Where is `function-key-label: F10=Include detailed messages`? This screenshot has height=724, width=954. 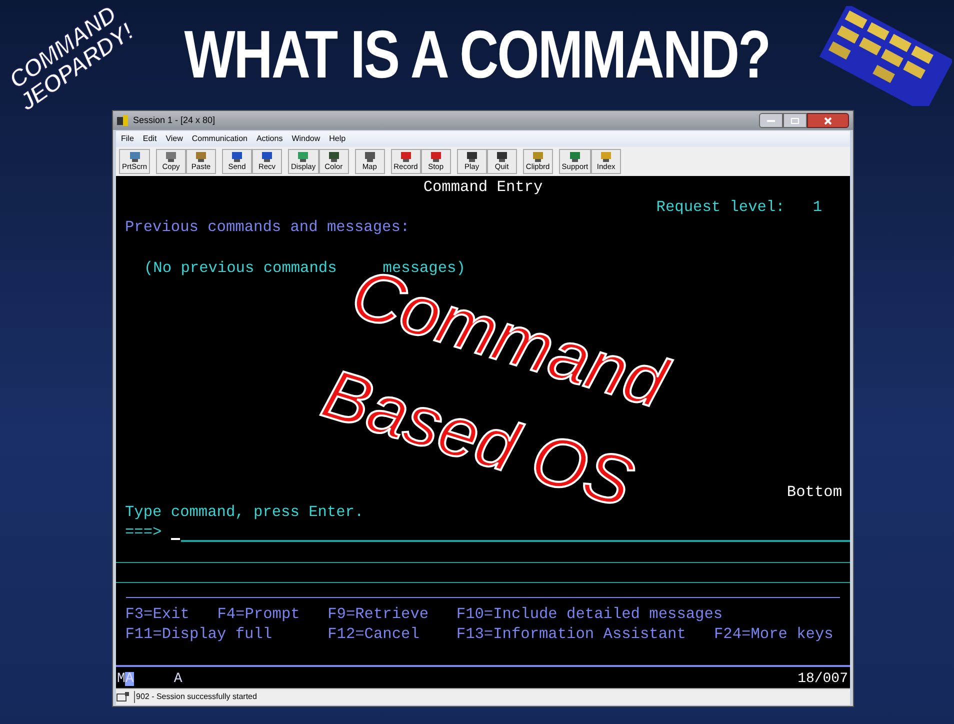
function-key-label: F10=Include detailed messages is located at coordinates (589, 614).